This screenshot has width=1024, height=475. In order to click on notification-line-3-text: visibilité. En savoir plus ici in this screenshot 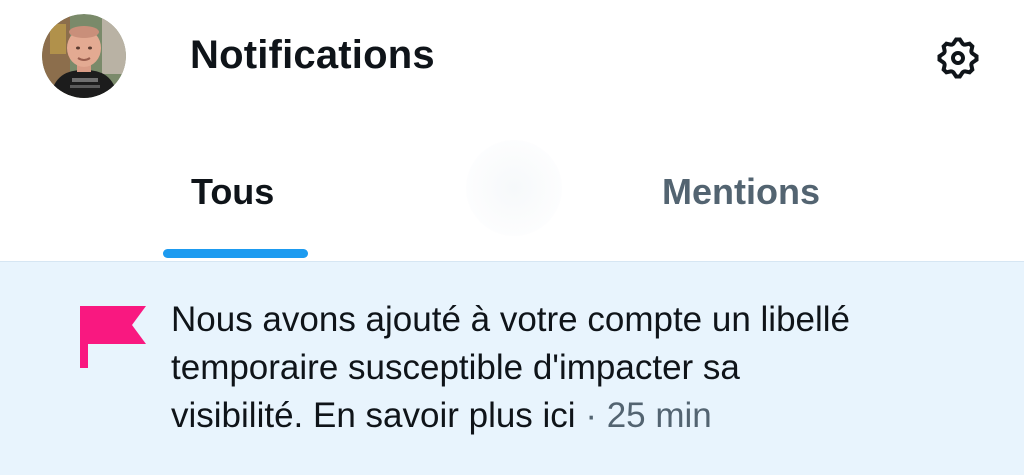, I will do `click(373, 415)`.